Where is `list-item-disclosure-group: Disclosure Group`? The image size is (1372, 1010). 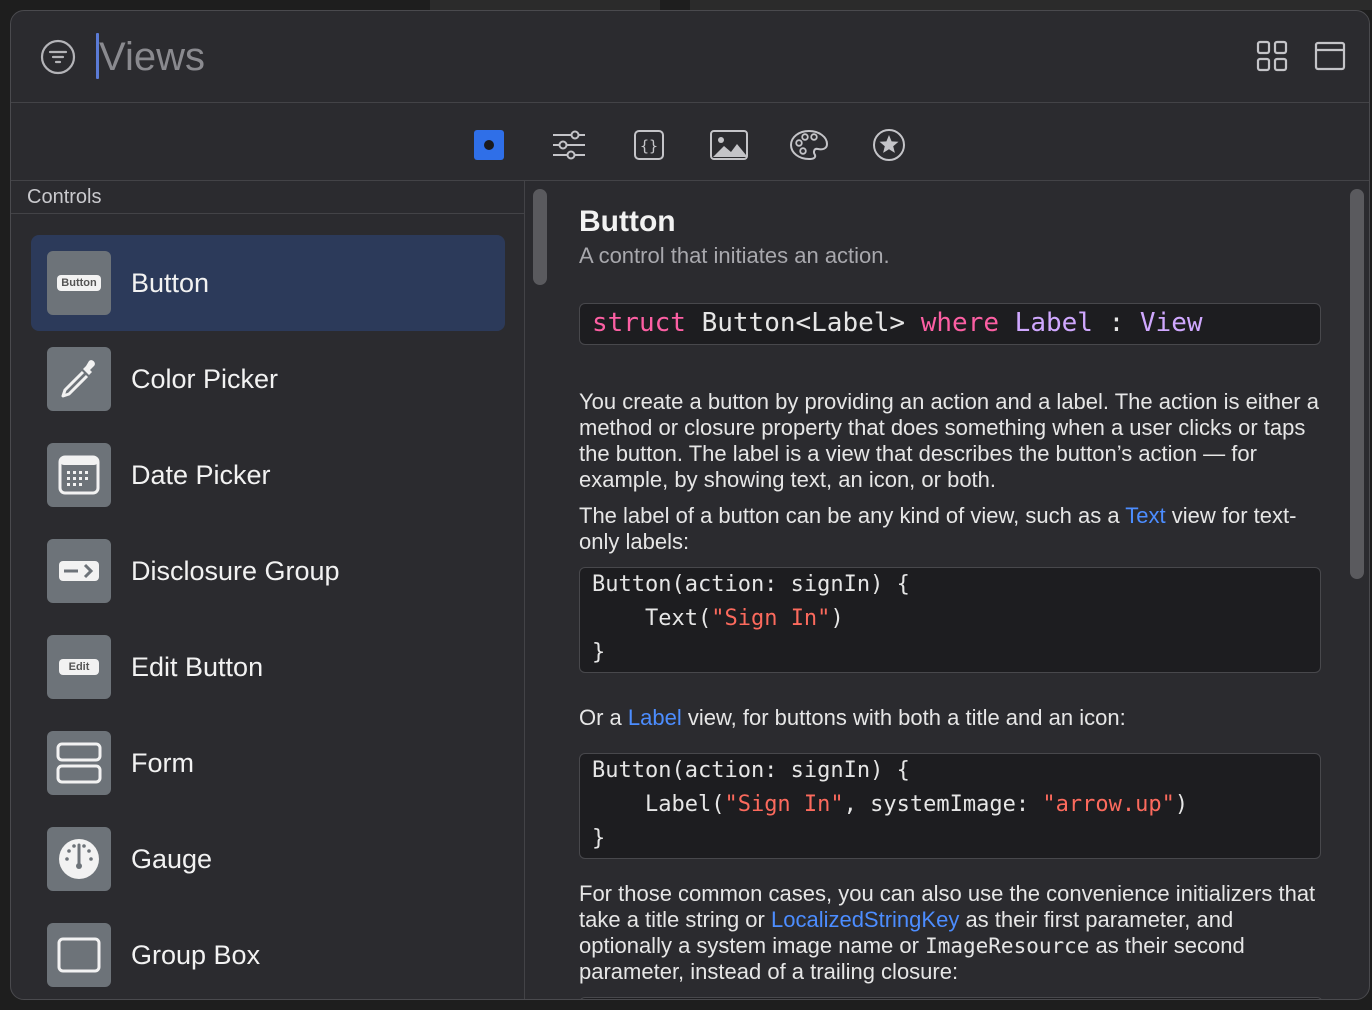
list-item-disclosure-group: Disclosure Group is located at coordinates (268, 571).